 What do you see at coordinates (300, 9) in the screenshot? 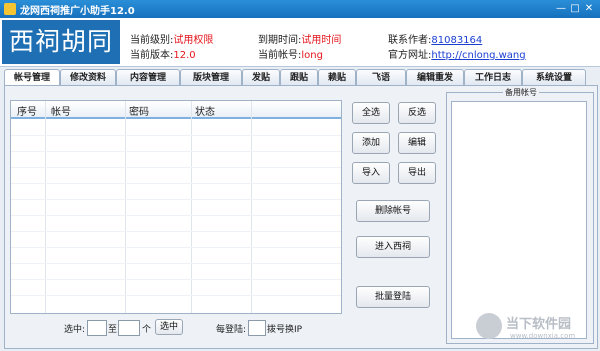
I see `title-bar: 龙网西祠推广小助手12.0 — □ ✕` at bounding box center [300, 9].